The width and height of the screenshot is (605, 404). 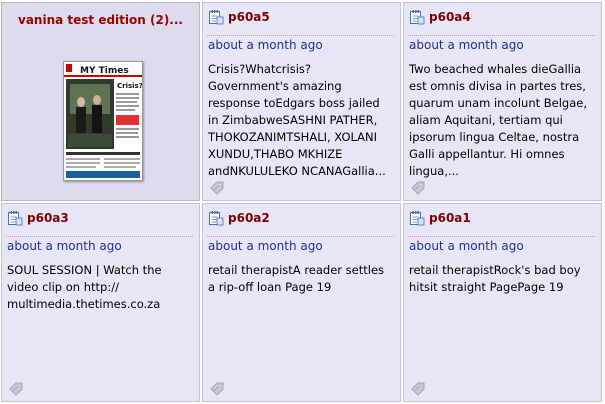 I want to click on page-title: p60a4, so click(x=450, y=17).